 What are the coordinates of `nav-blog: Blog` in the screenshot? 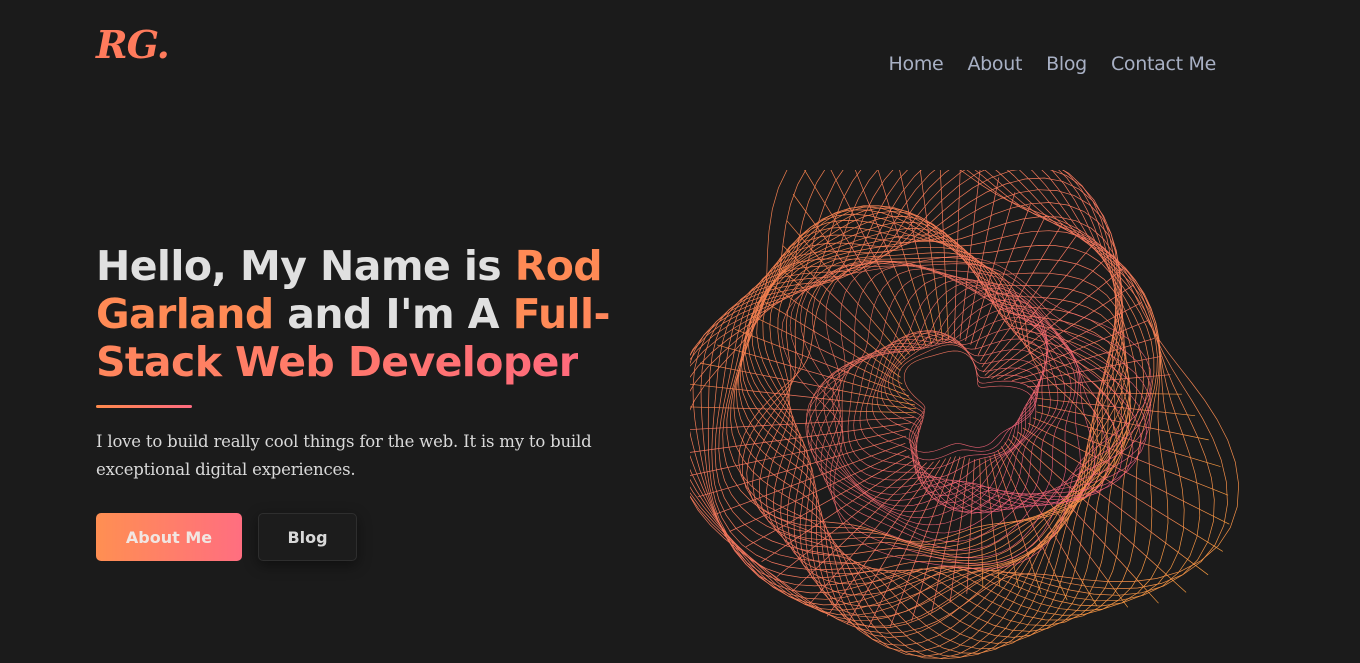 It's located at (1066, 64).